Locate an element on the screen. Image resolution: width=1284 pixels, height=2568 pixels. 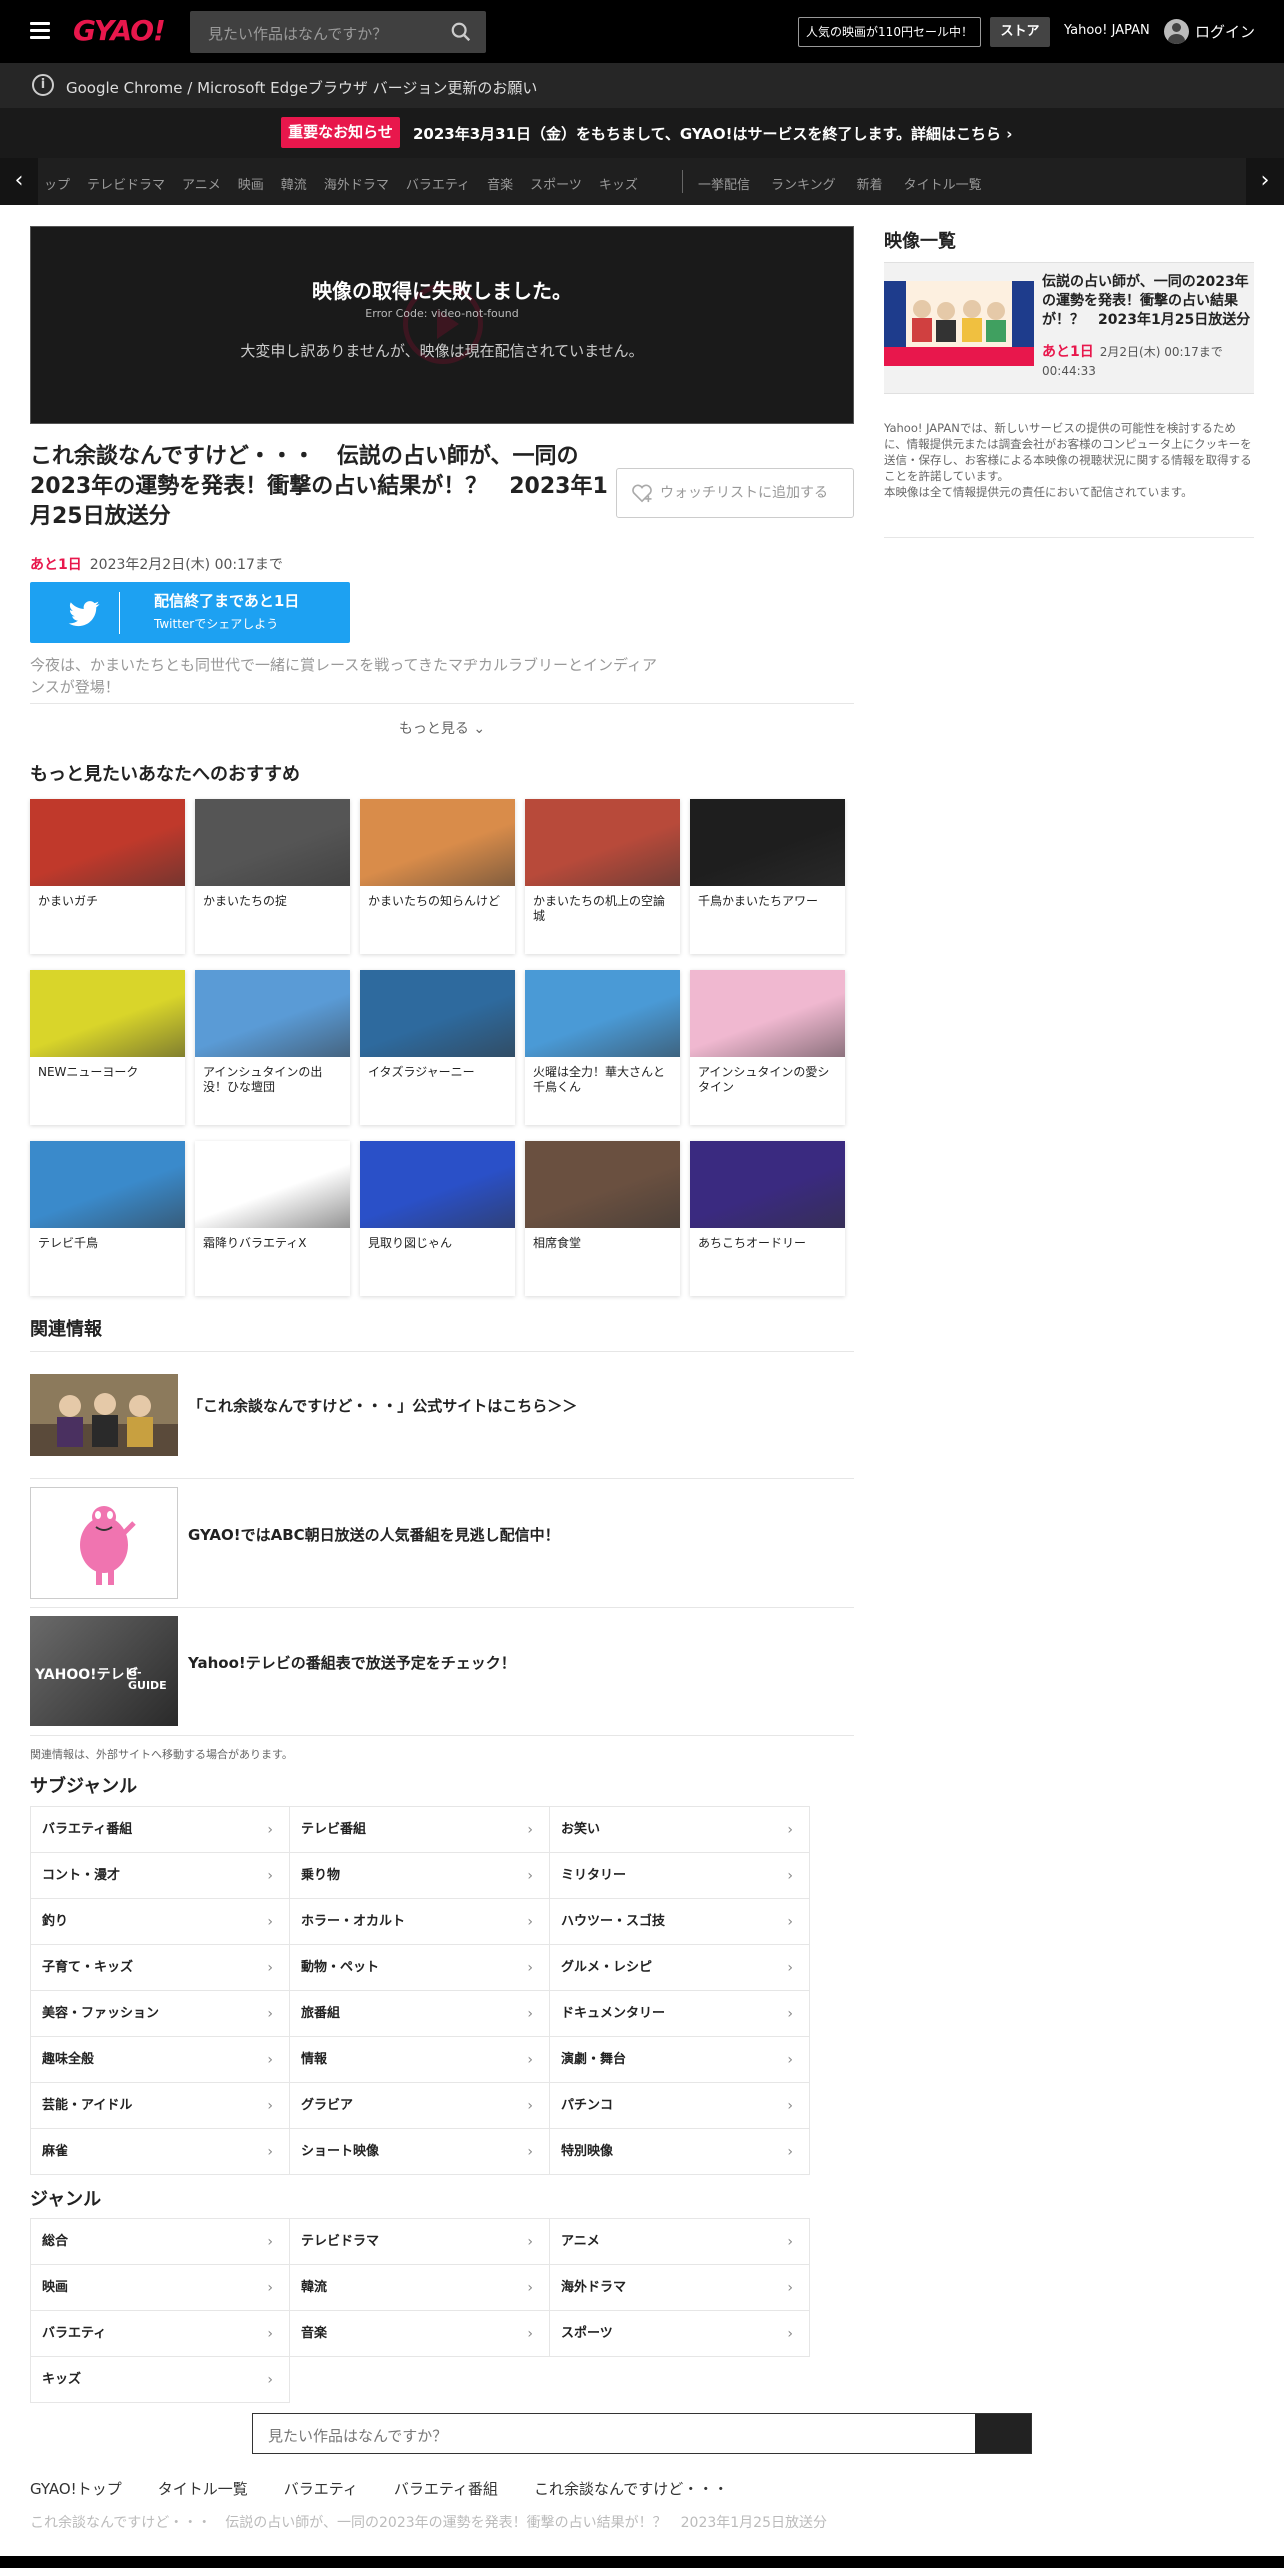
recommend-card: かまいたちの机上の空論城 is located at coordinates (602, 876).